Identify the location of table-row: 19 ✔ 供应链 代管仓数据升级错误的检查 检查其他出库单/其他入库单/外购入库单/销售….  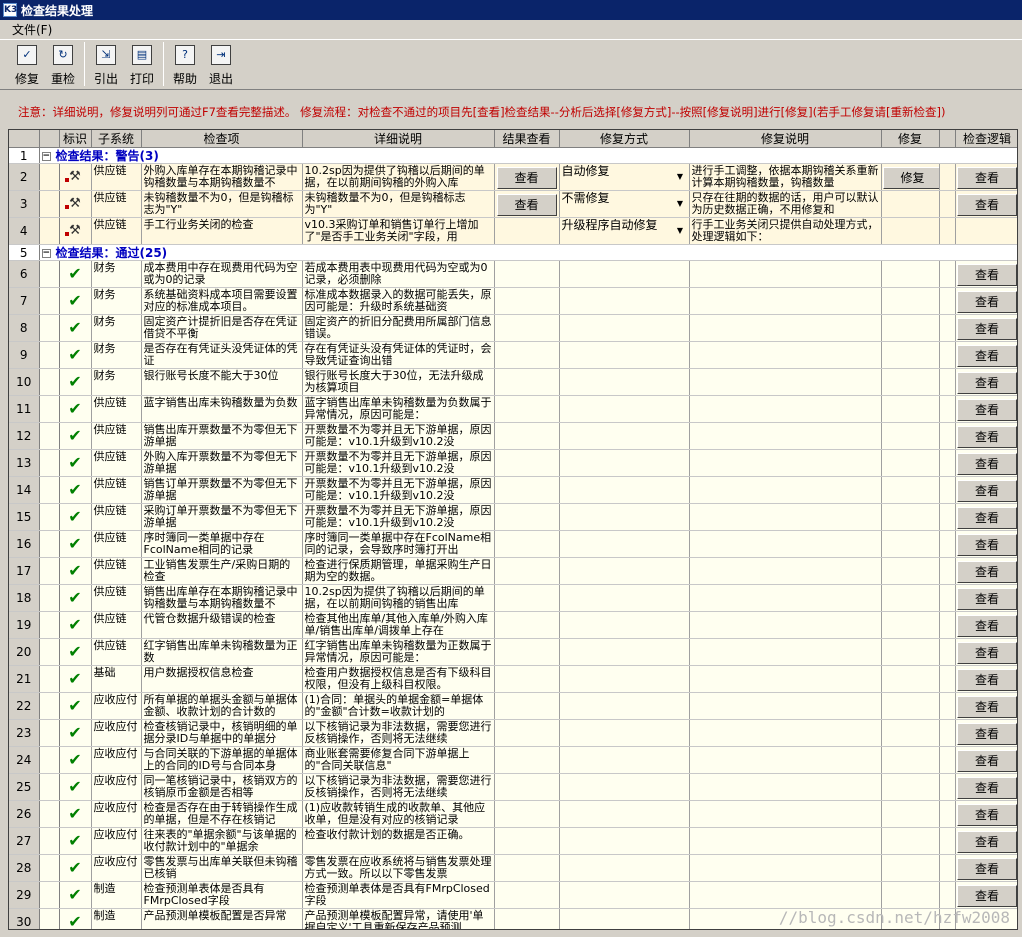
(513, 625).